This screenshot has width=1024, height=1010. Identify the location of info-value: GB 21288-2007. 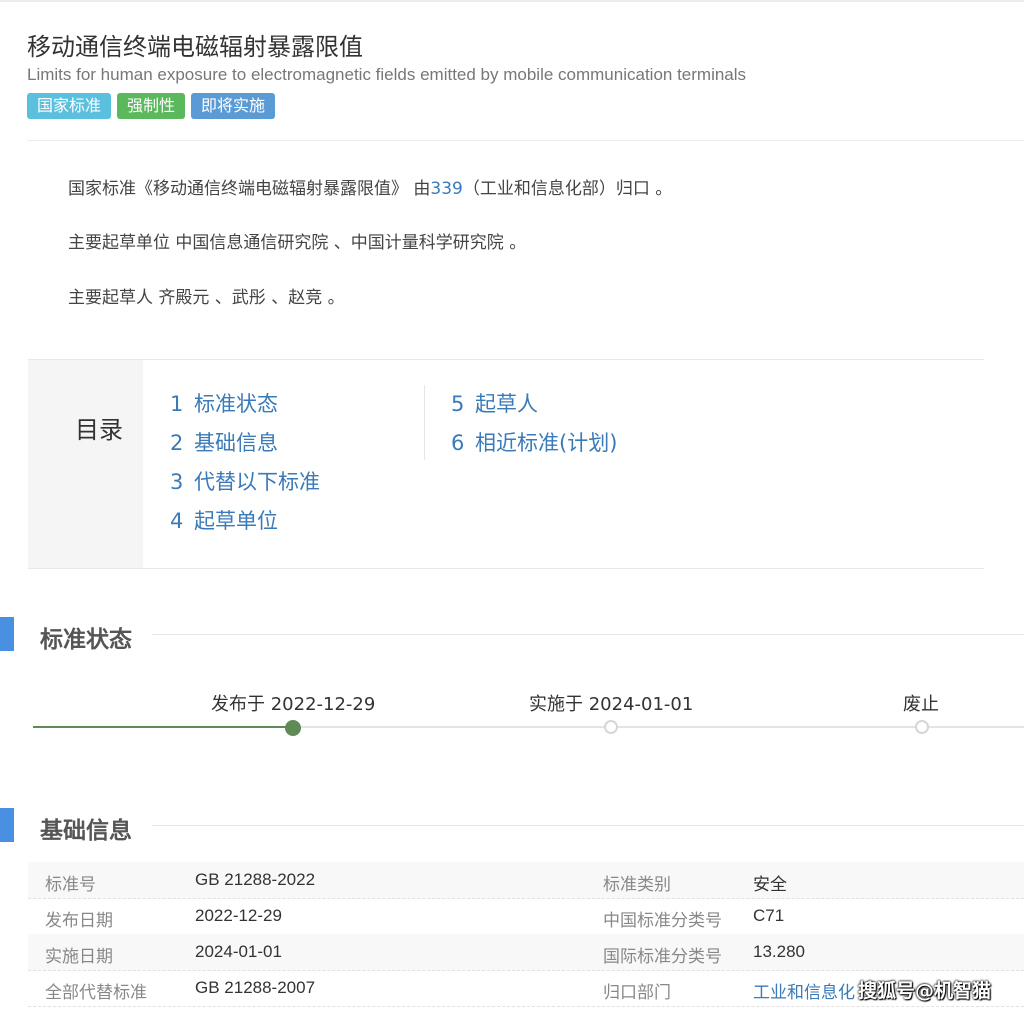
(255, 987).